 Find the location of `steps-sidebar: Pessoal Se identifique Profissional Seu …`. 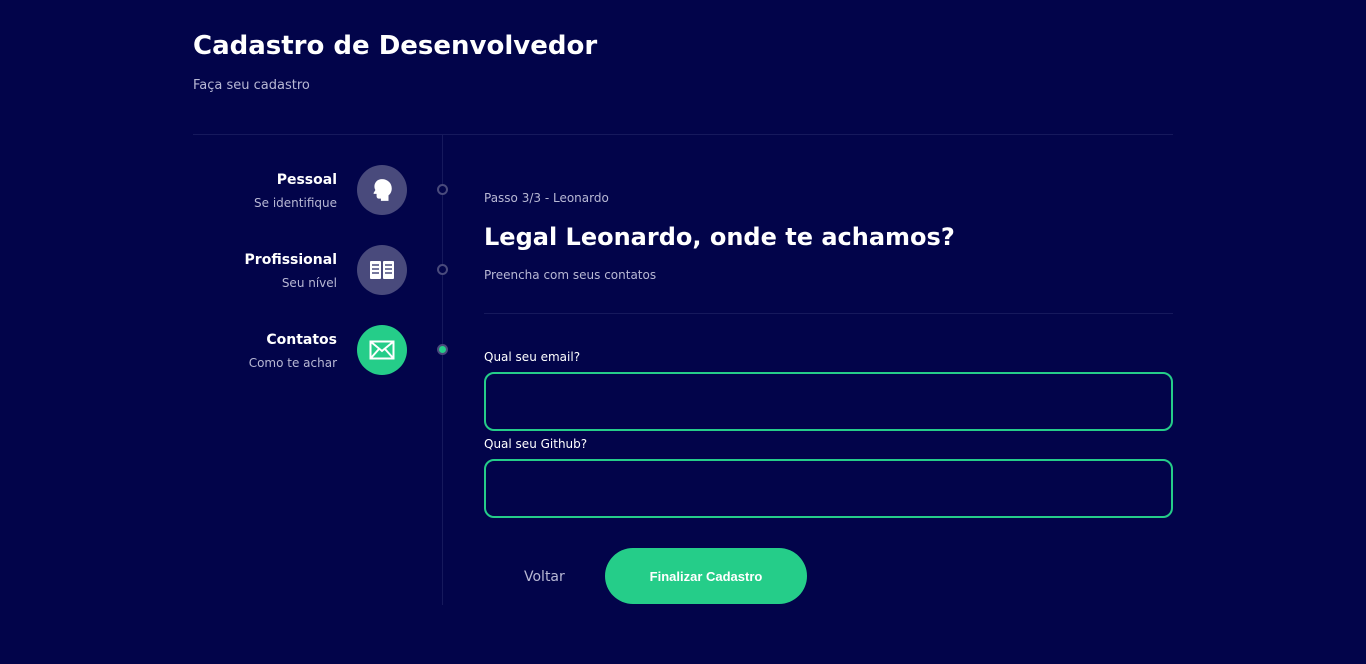

steps-sidebar: Pessoal Se identifique Profissional Seu … is located at coordinates (320, 370).